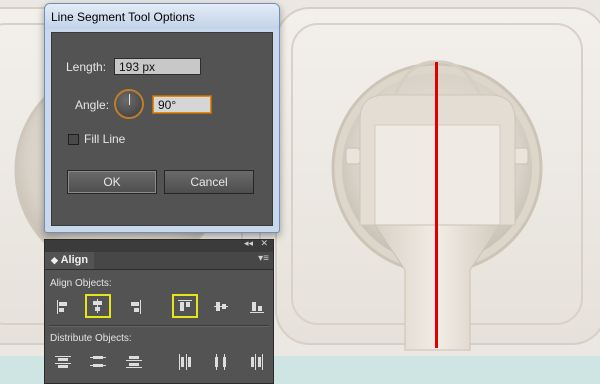 The width and height of the screenshot is (600, 384). I want to click on distribute-bottom-icon, so click(134, 362).